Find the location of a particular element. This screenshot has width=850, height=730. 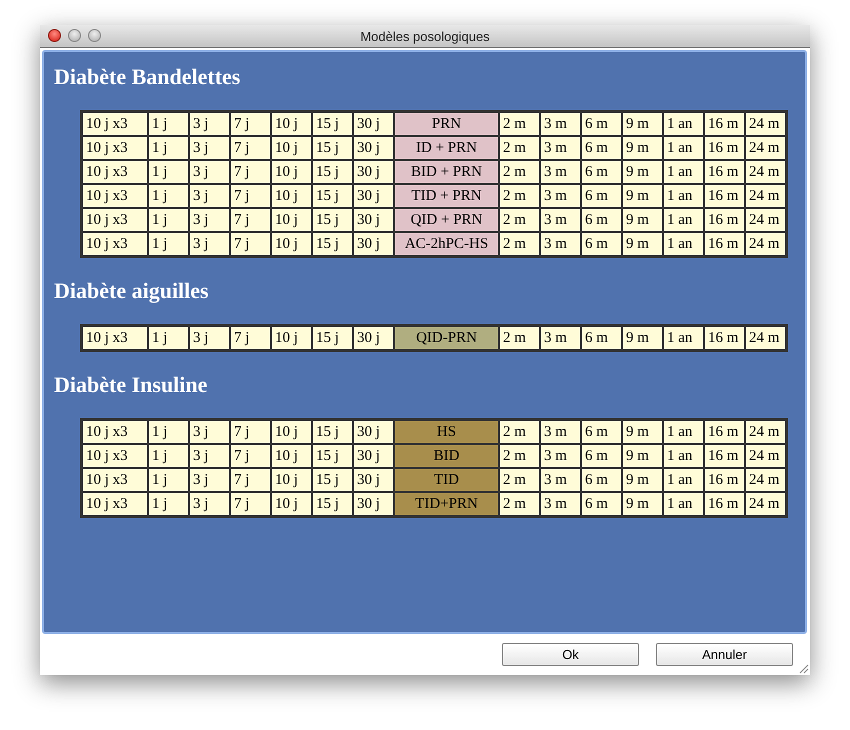

zoom-button is located at coordinates (94, 35).